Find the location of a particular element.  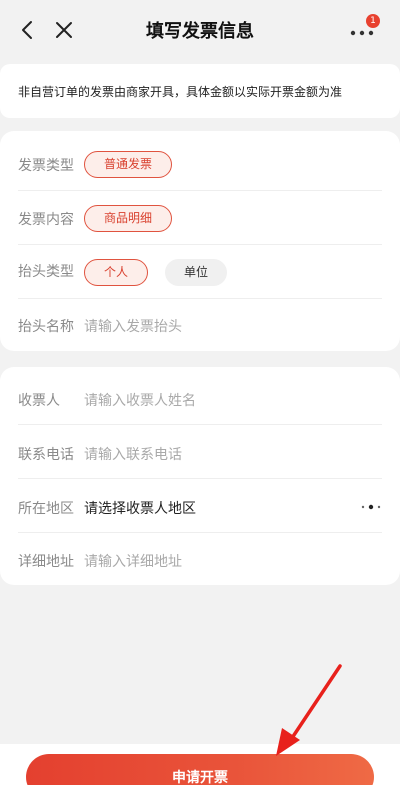

more-menu-button: 1 is located at coordinates (364, 29).